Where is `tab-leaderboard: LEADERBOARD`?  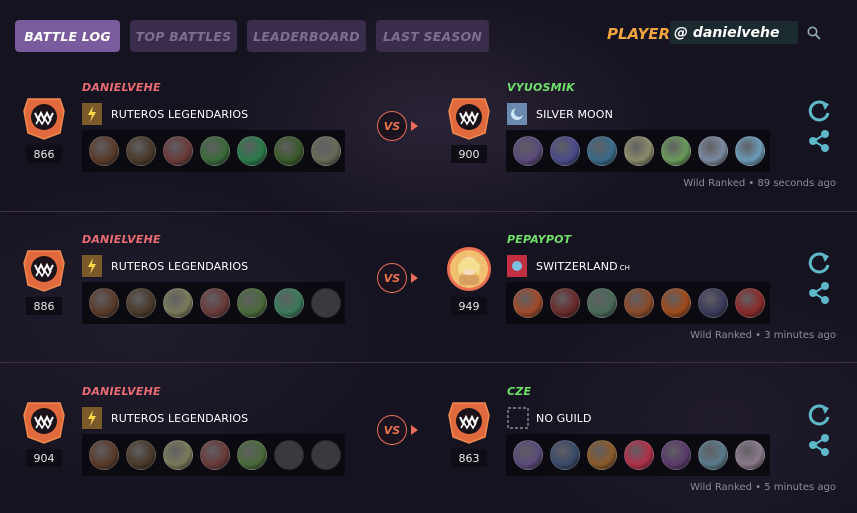 tab-leaderboard: LEADERBOARD is located at coordinates (306, 36).